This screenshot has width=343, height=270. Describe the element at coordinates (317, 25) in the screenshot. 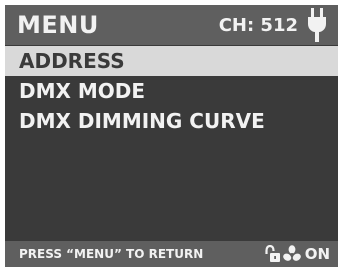

I see `plug-icon` at that location.